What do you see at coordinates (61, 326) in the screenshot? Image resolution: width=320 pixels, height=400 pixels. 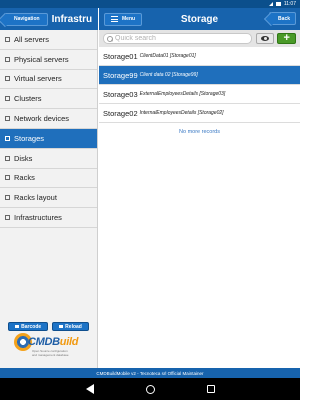 I see `reload-icon` at bounding box center [61, 326].